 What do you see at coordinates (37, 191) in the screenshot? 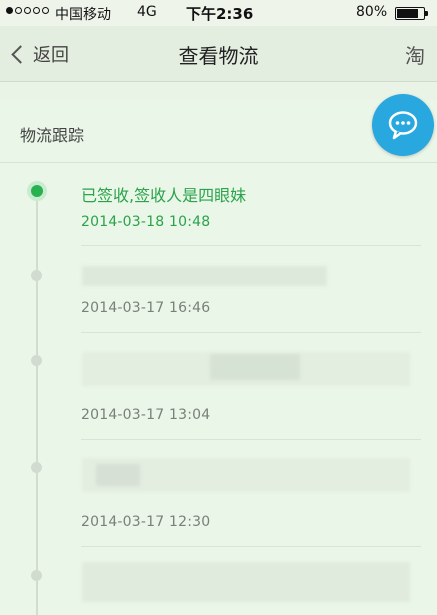
I see `timeline-dot-active` at bounding box center [37, 191].